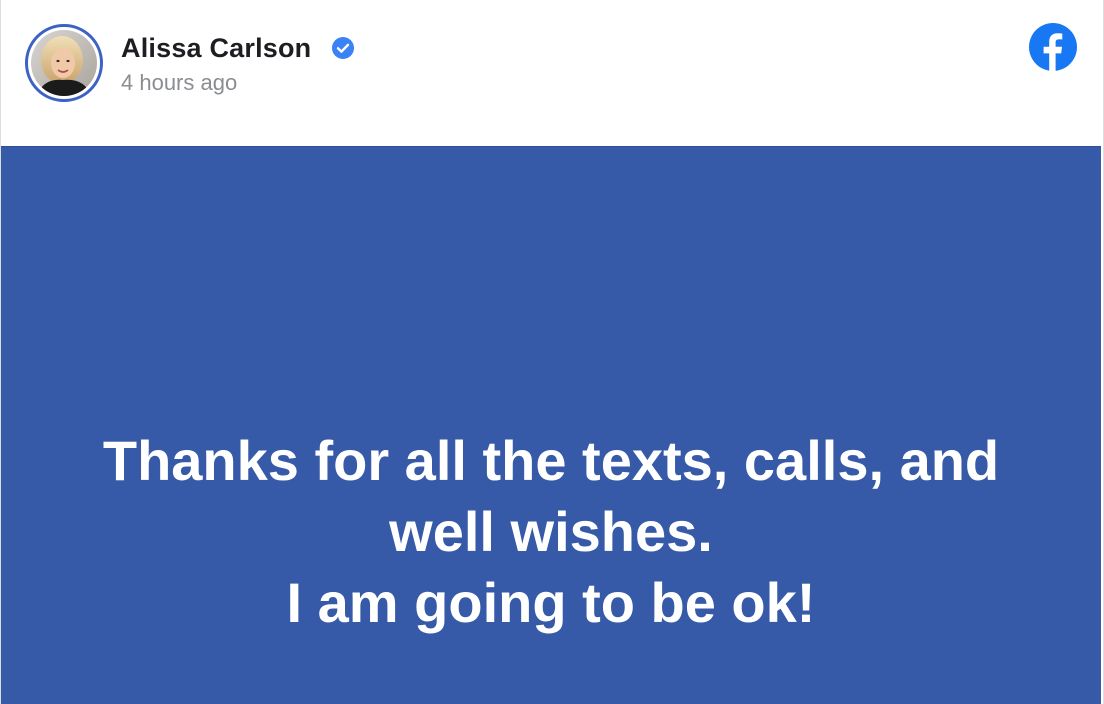  Describe the element at coordinates (551, 460) in the screenshot. I see `status-line-1: Thanks for all the texts, calls, and` at that location.